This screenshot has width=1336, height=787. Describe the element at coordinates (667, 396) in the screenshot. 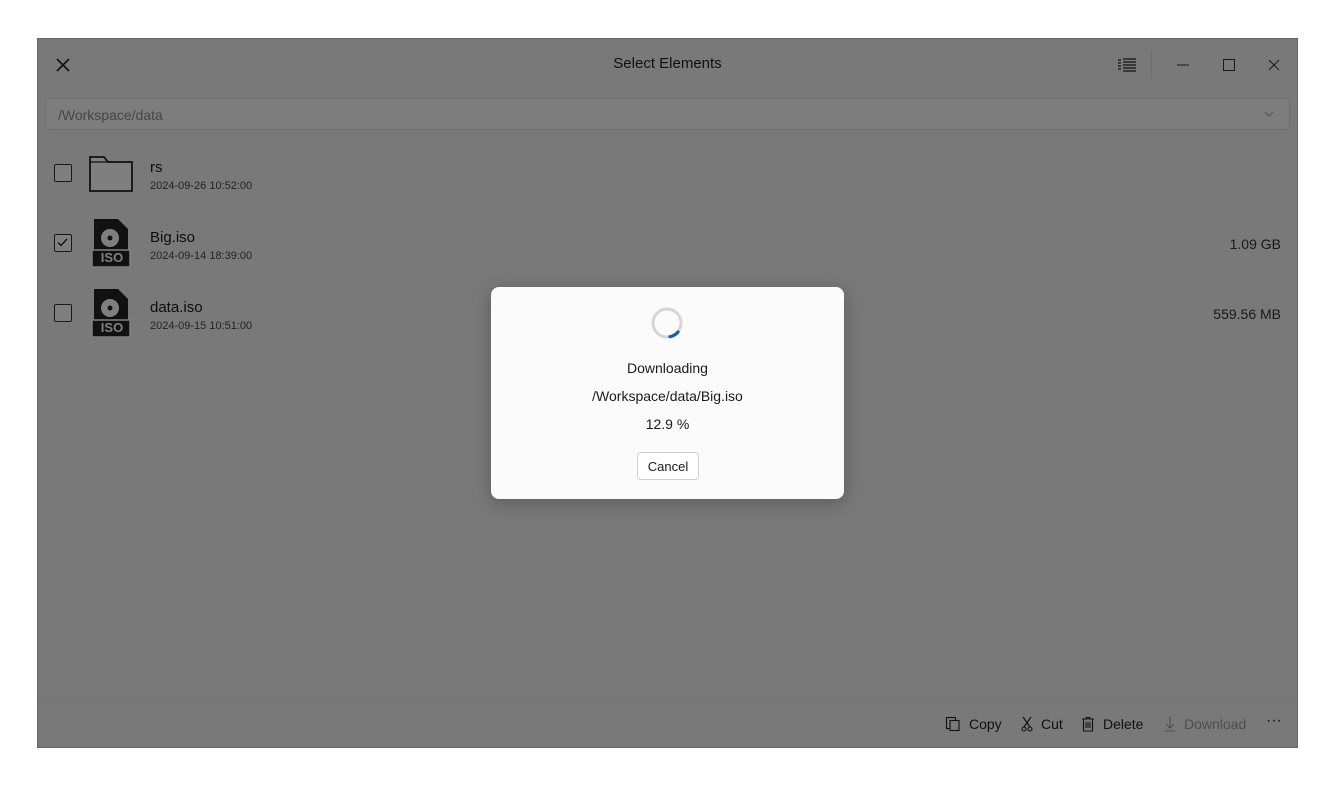

I see `download-file-path: /Workspace/data/Big.iso` at that location.